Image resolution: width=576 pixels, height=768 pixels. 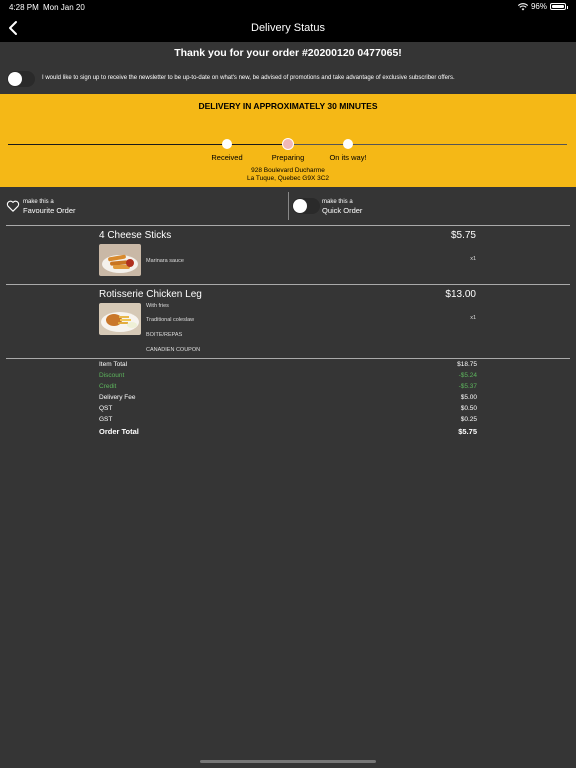 I want to click on favourite-label: Favourite Order, so click(x=49, y=210).